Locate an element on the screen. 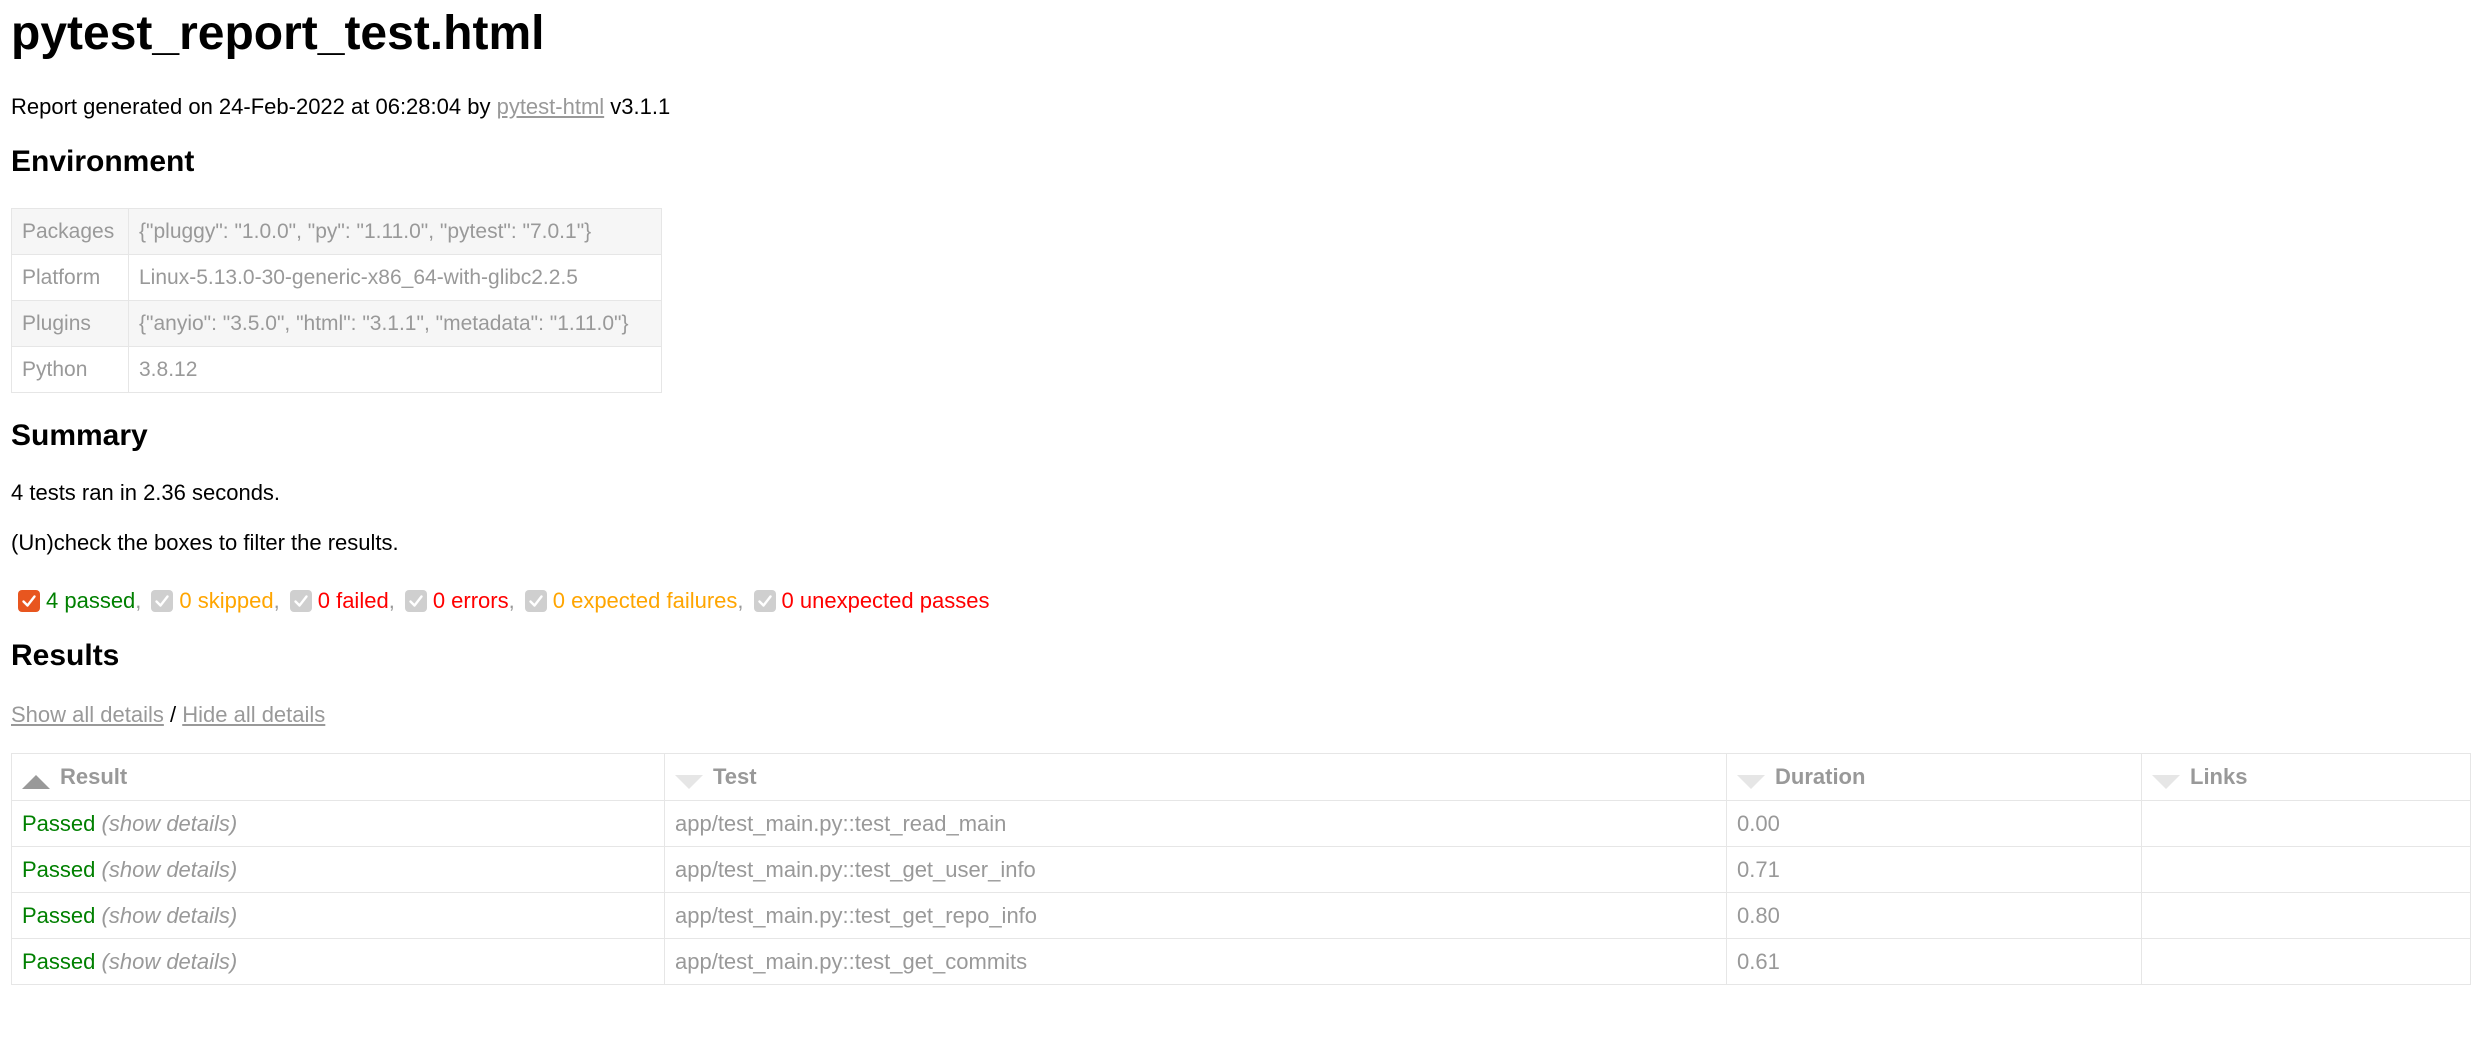 The height and width of the screenshot is (1064, 2483). column-header-duration: Duration is located at coordinates (1934, 777).